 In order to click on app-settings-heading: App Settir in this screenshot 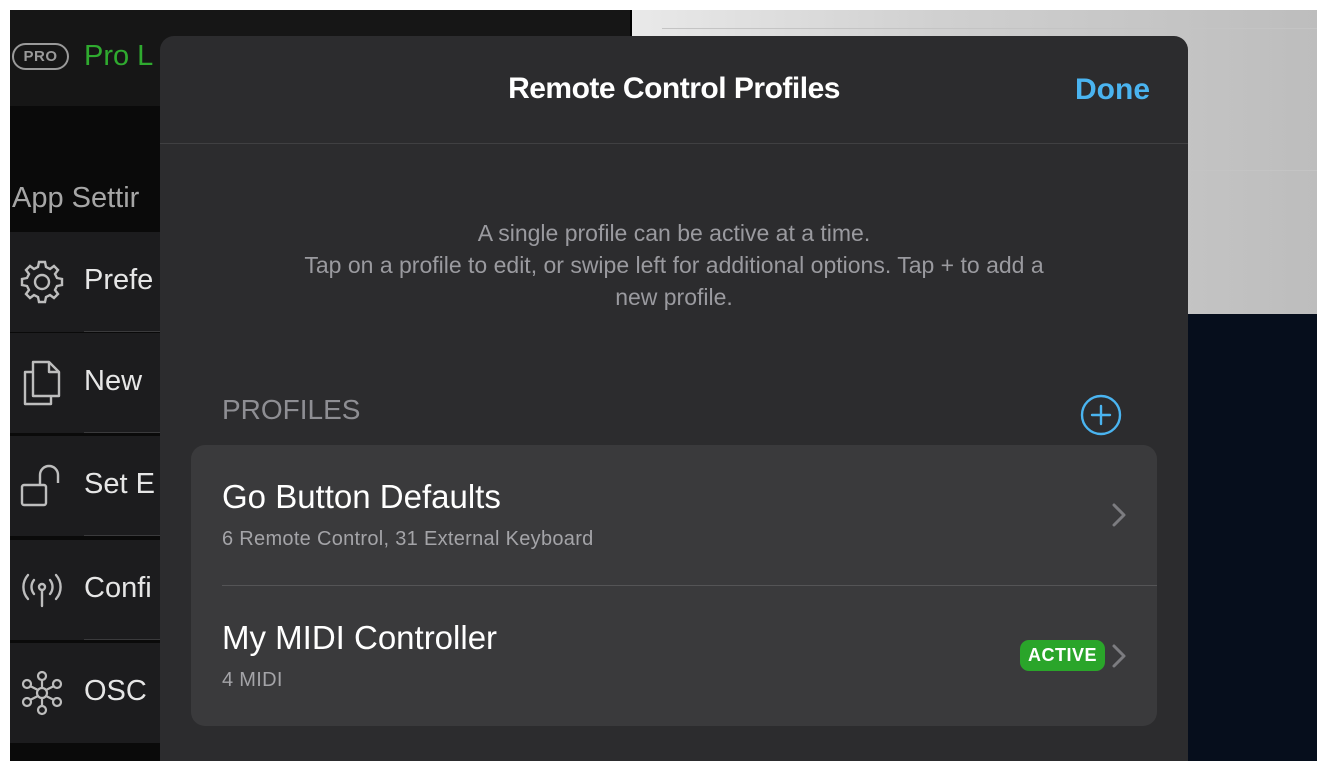, I will do `click(76, 198)`.